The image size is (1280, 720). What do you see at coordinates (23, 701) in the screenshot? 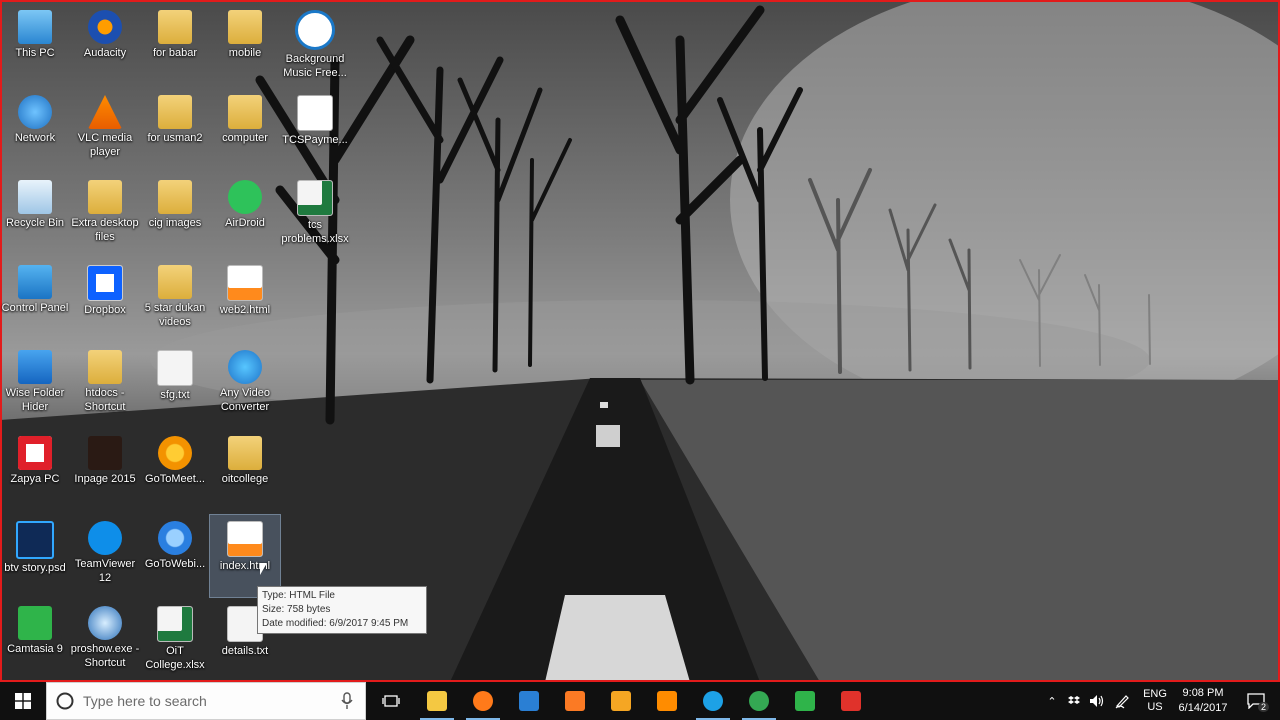
I see `start-button` at bounding box center [23, 701].